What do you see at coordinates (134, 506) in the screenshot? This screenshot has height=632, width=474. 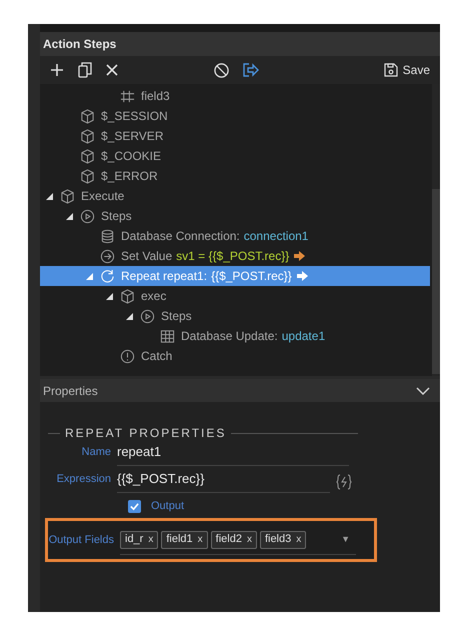 I see `checkbox` at bounding box center [134, 506].